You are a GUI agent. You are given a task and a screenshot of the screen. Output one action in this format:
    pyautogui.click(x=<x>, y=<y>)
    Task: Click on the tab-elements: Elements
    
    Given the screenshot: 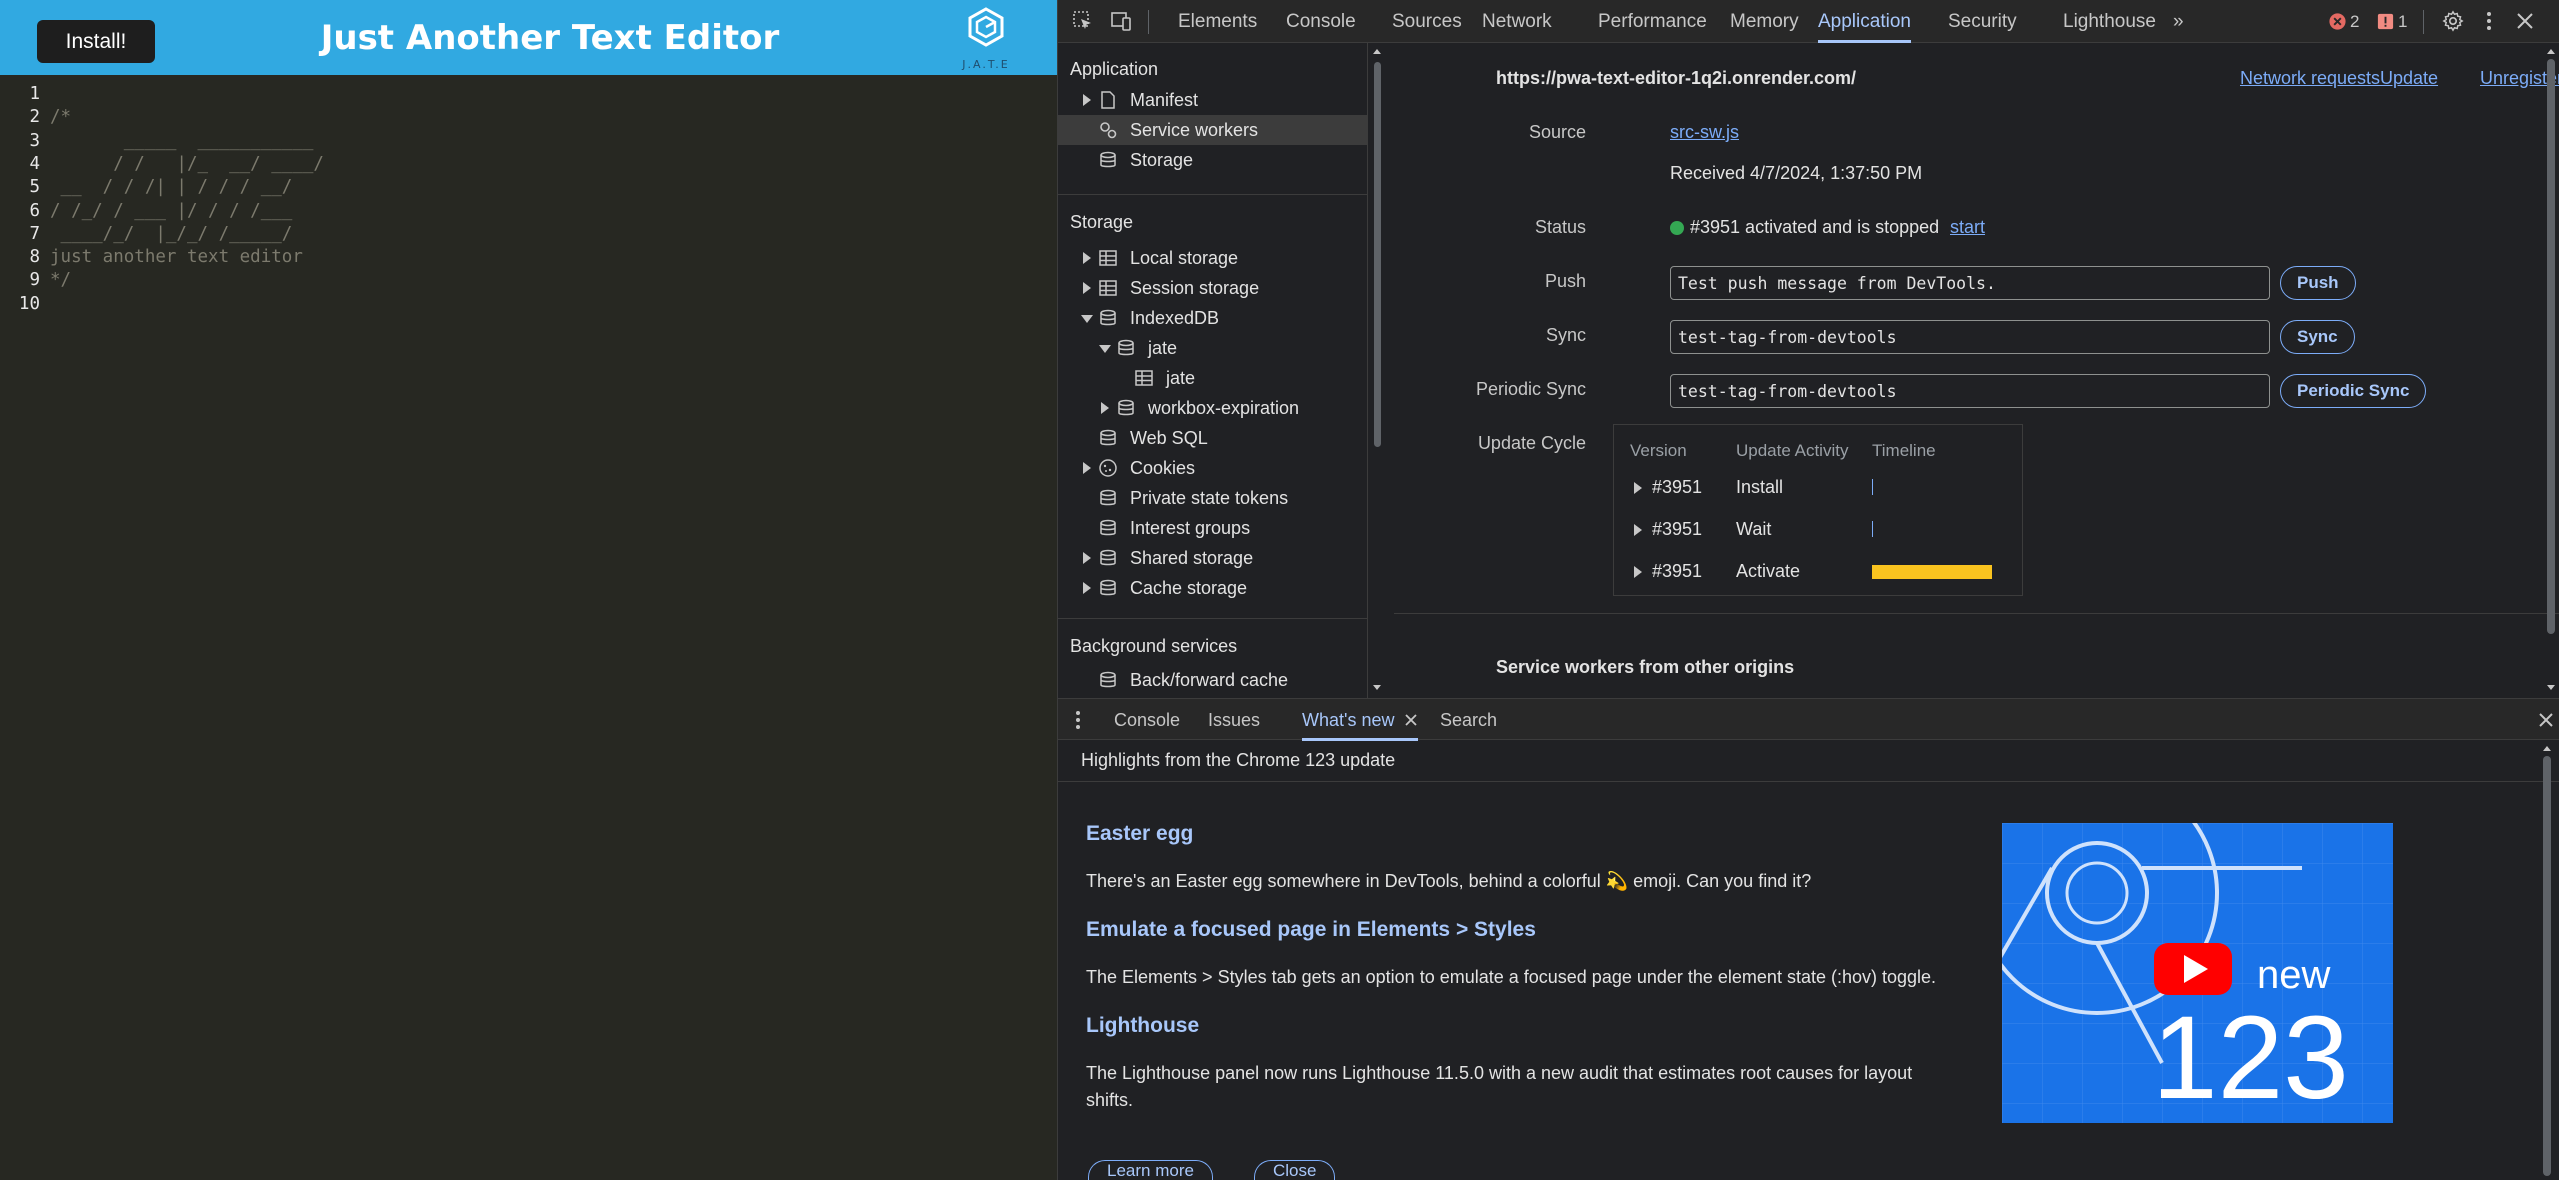 What is the action you would take?
    pyautogui.click(x=1217, y=21)
    